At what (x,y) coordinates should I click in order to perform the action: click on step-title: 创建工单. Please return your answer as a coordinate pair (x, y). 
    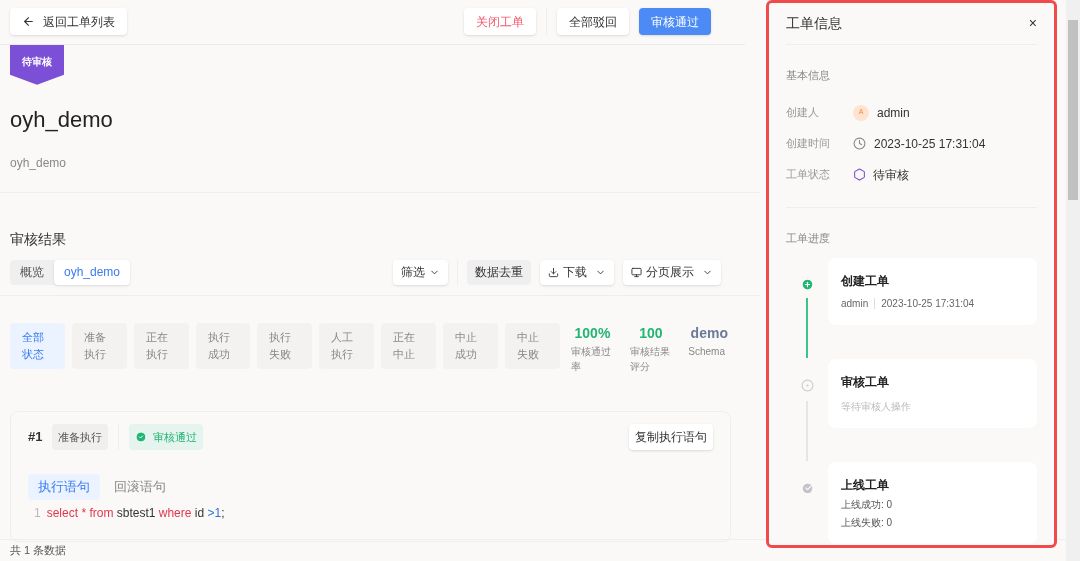
    Looking at the image, I should click on (865, 281).